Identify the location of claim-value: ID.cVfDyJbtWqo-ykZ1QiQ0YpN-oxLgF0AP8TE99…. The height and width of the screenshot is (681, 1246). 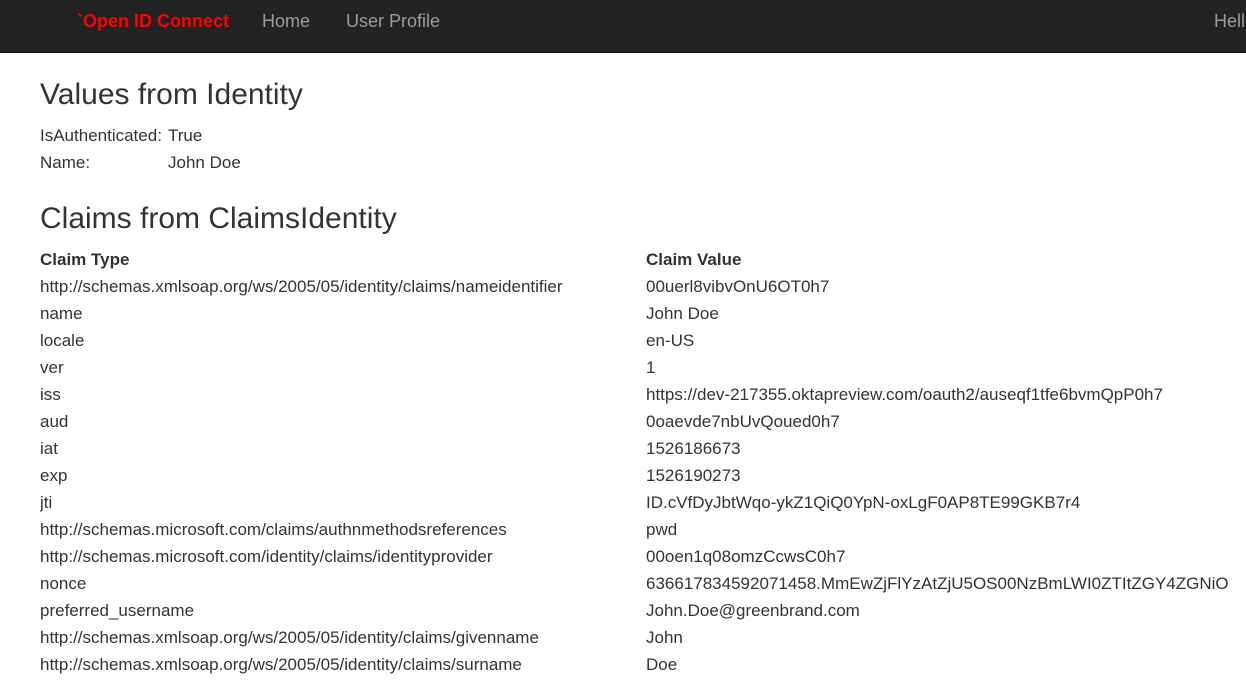
(863, 502).